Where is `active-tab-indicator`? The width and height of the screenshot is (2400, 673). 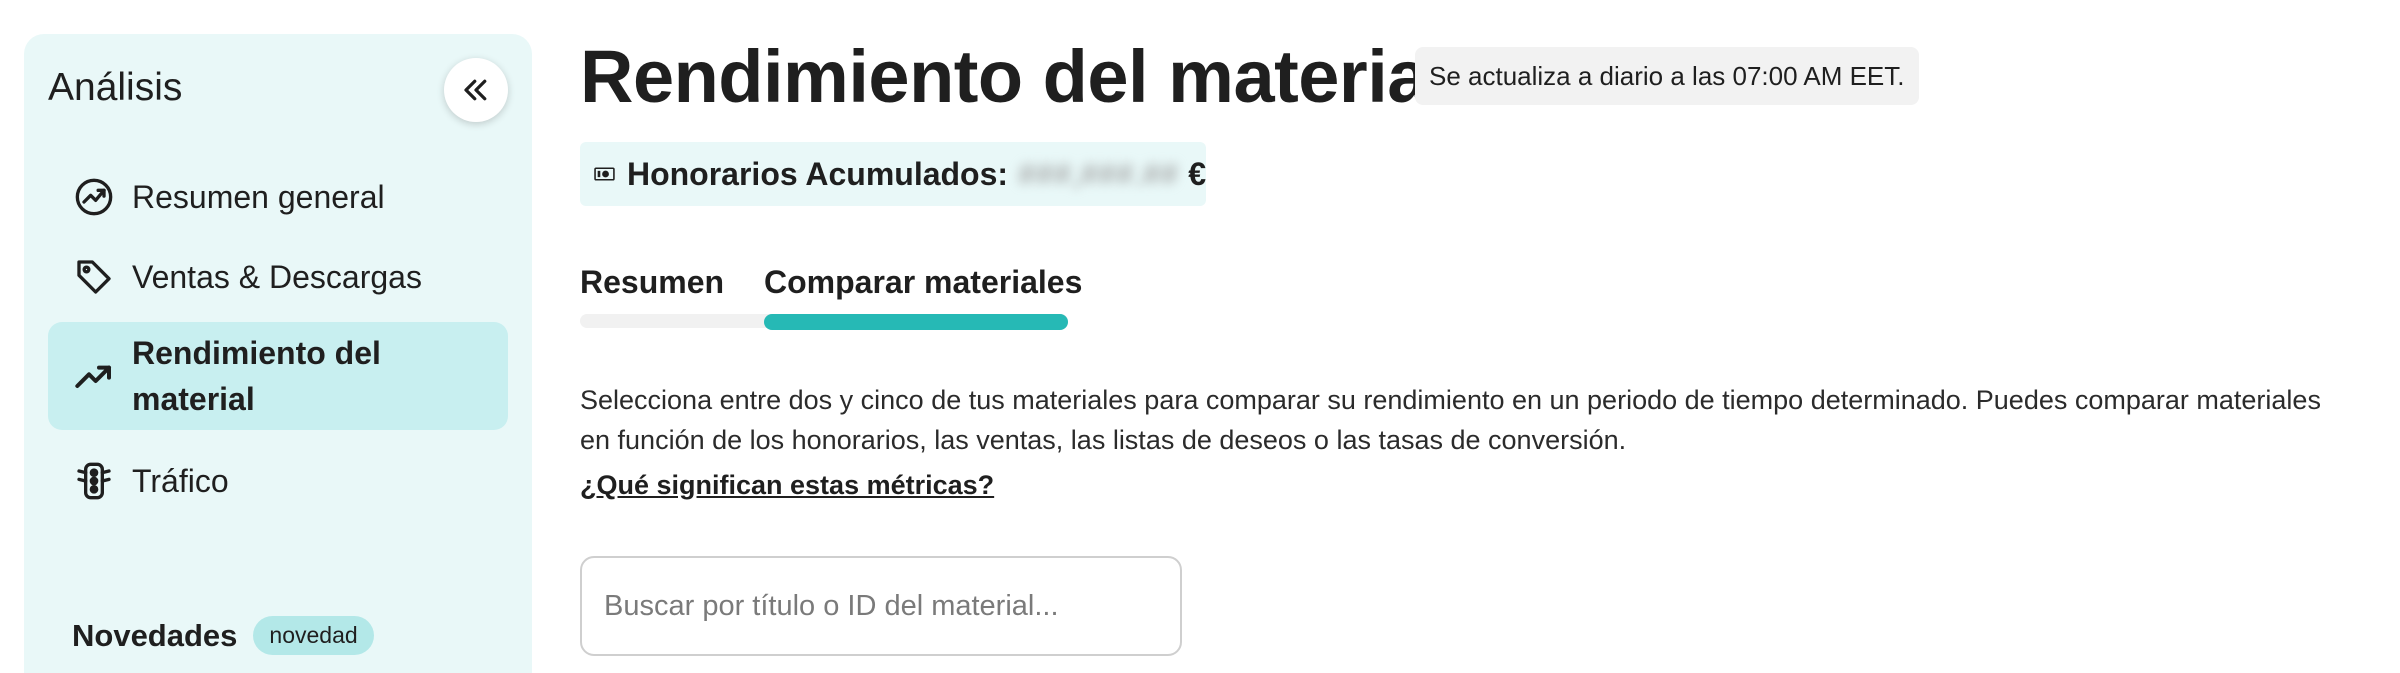
active-tab-indicator is located at coordinates (916, 322).